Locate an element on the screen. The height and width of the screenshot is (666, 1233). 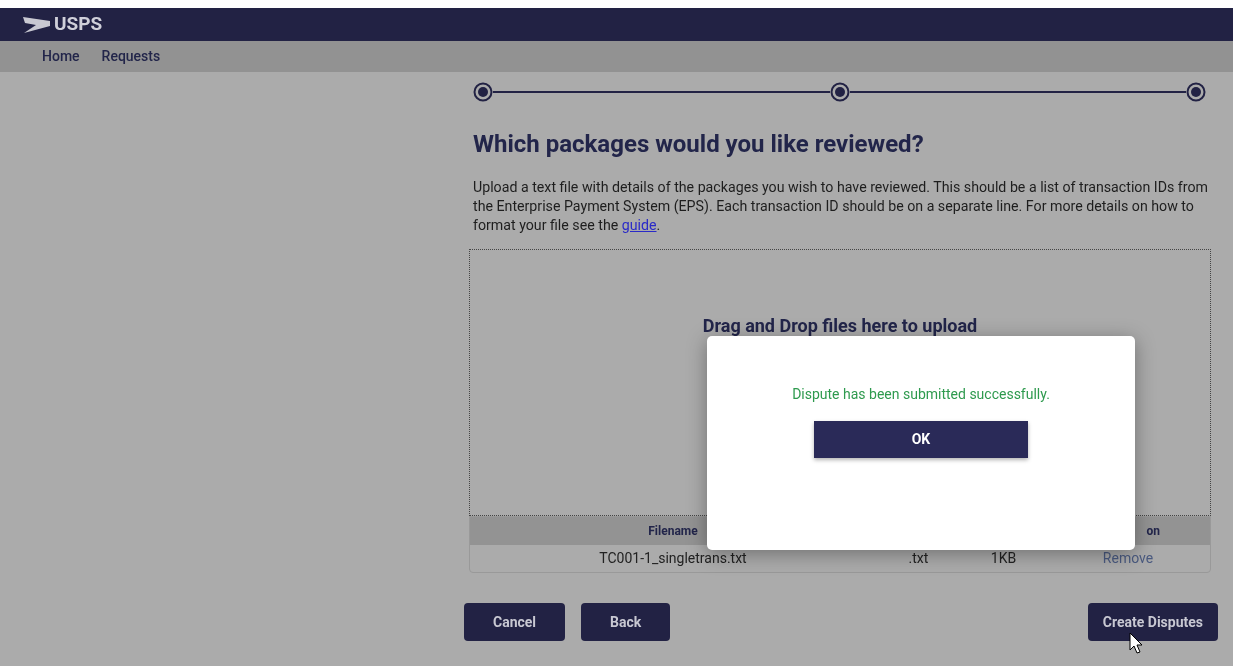
nav-link: Requests is located at coordinates (131, 56).